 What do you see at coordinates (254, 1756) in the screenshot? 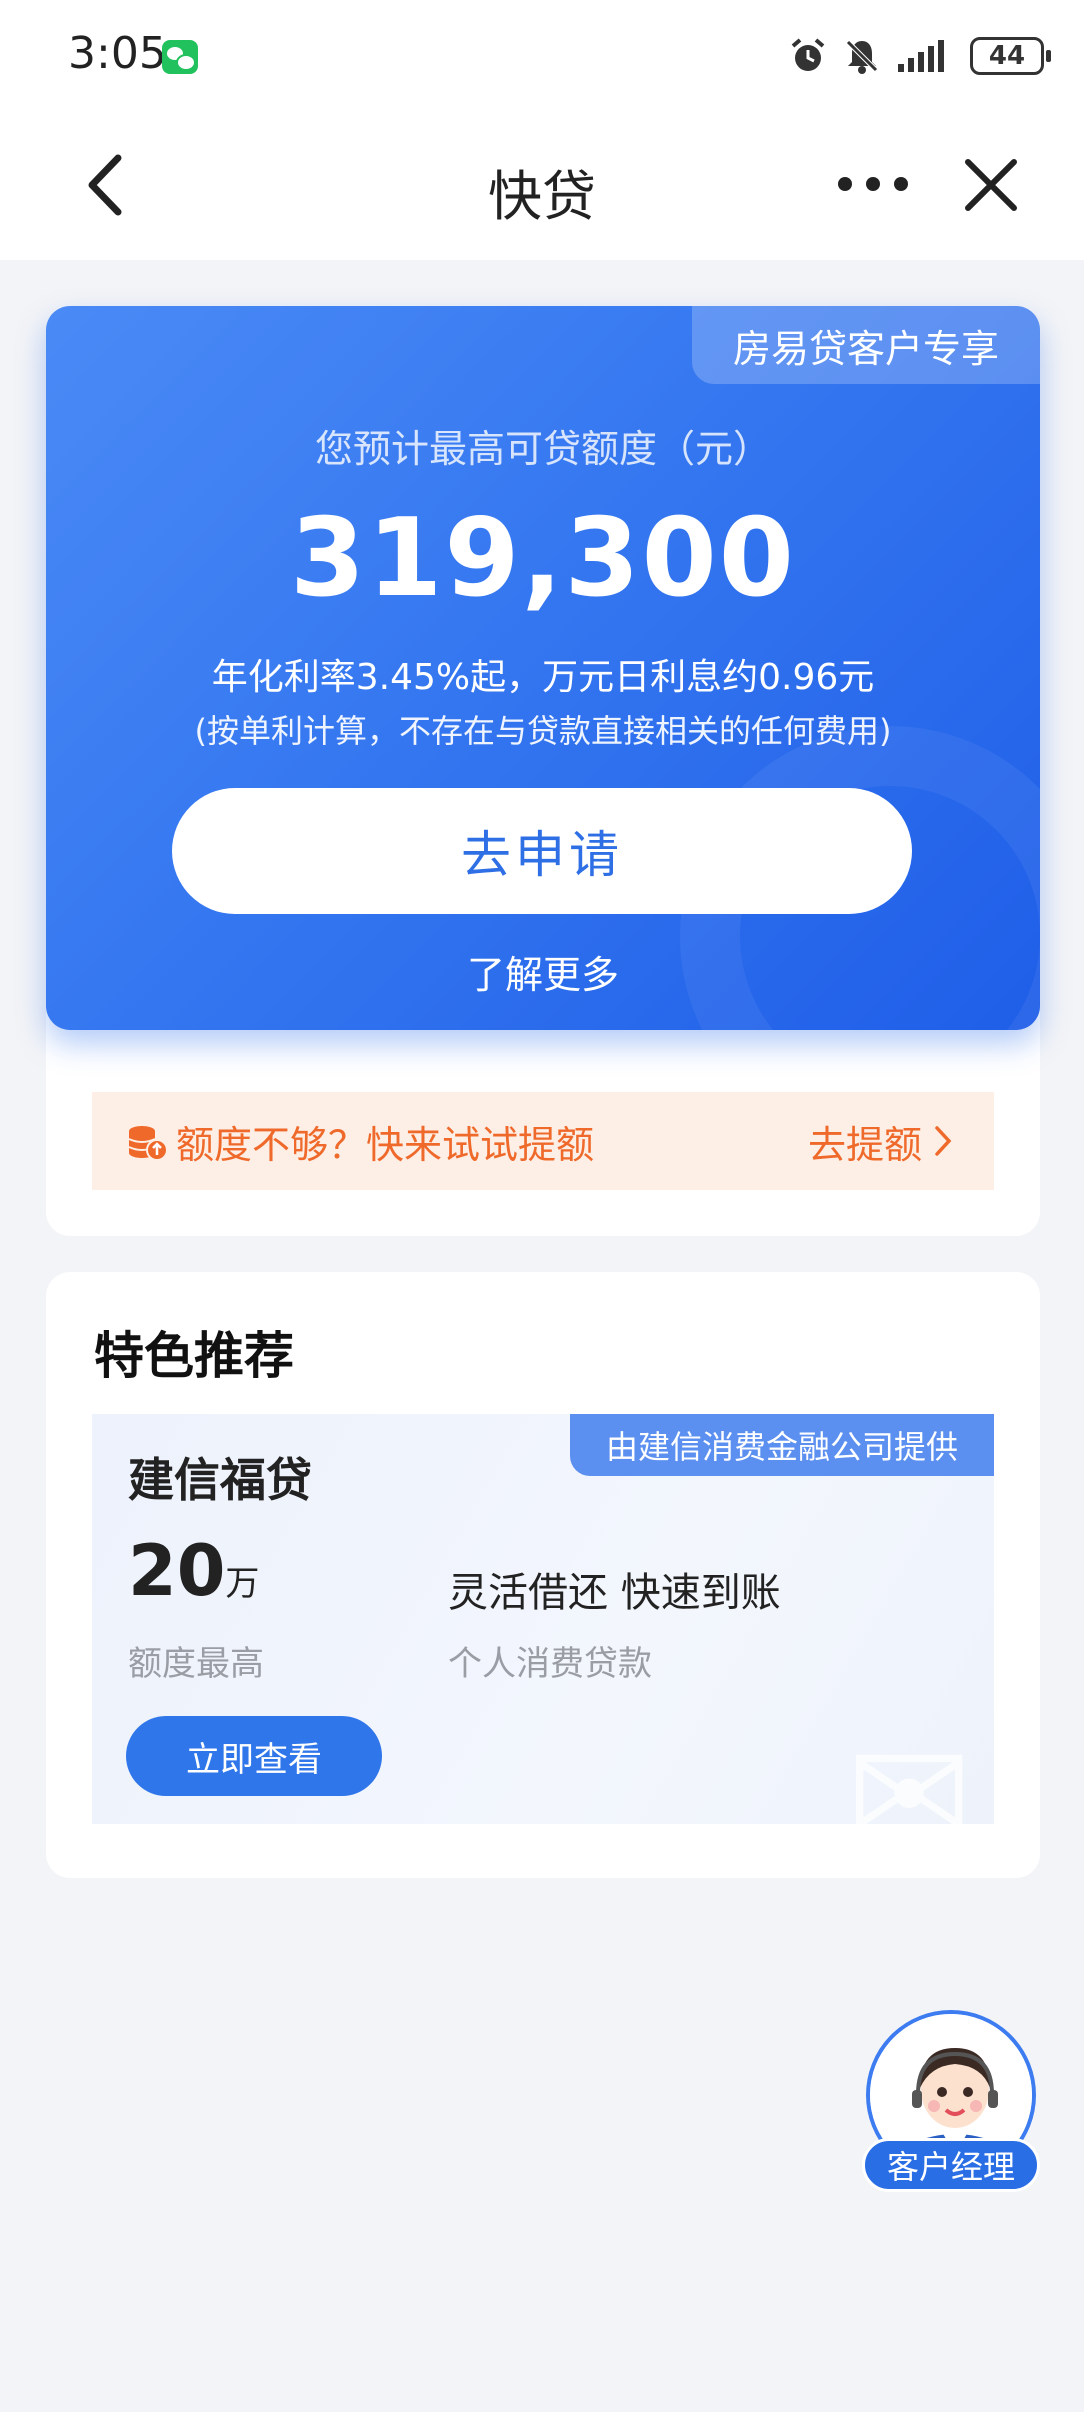
I see `view-now-button: 立即查看` at bounding box center [254, 1756].